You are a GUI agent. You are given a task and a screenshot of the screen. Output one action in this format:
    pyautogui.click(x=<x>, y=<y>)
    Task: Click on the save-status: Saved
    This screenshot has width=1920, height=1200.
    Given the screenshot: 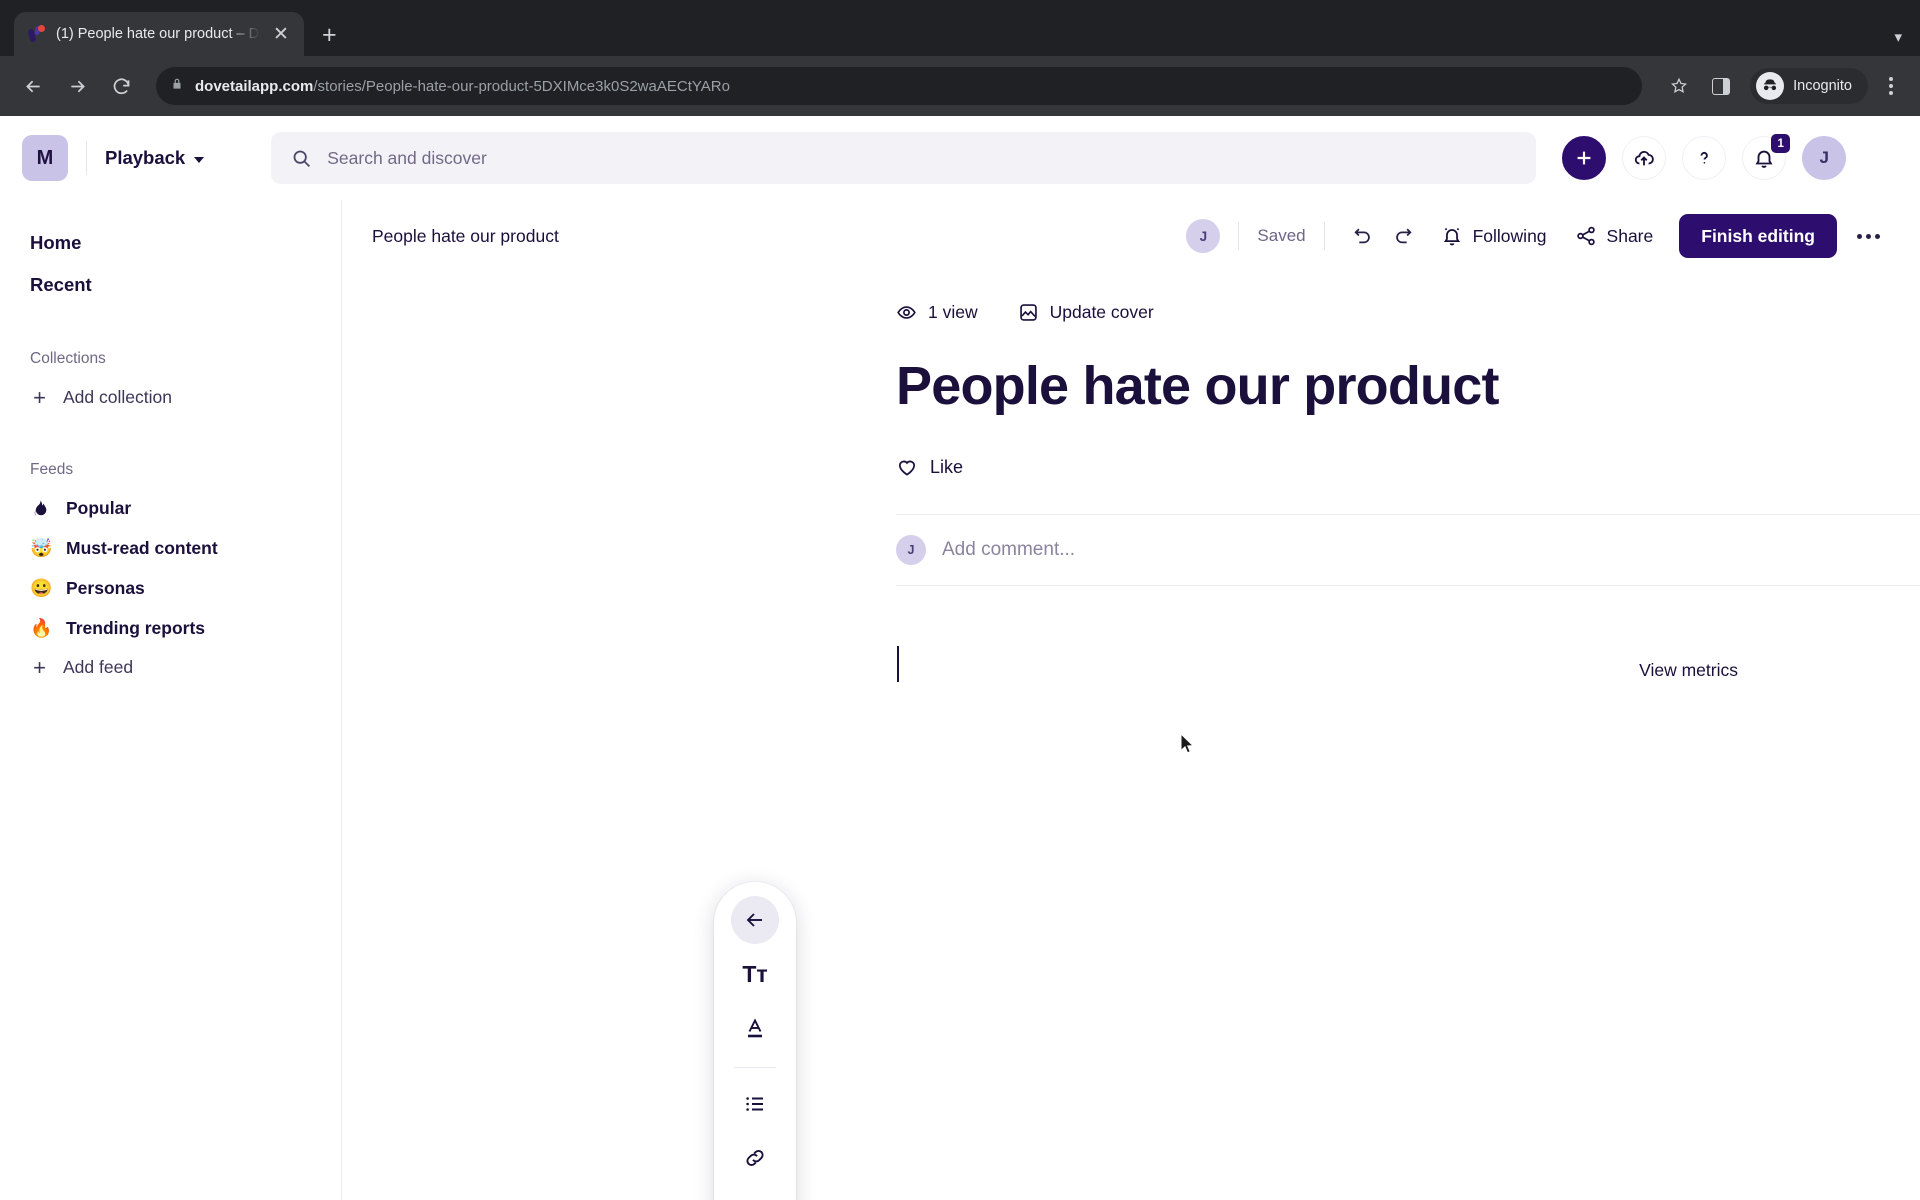 What is the action you would take?
    pyautogui.click(x=1281, y=235)
    